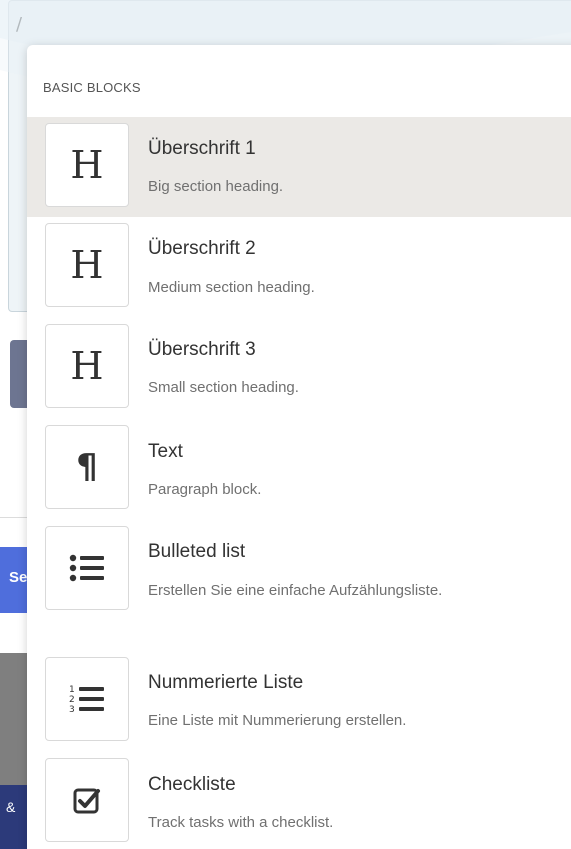  What do you see at coordinates (15, 719) in the screenshot?
I see `background-gray-band` at bounding box center [15, 719].